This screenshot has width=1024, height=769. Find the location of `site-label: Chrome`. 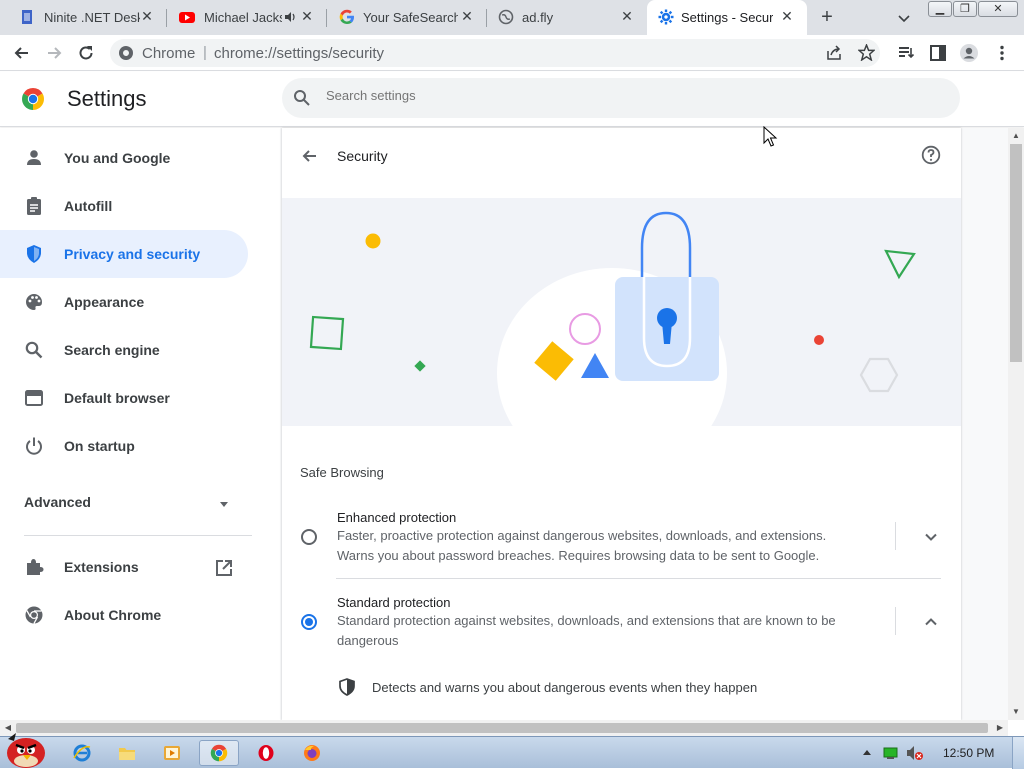

site-label: Chrome is located at coordinates (169, 53).